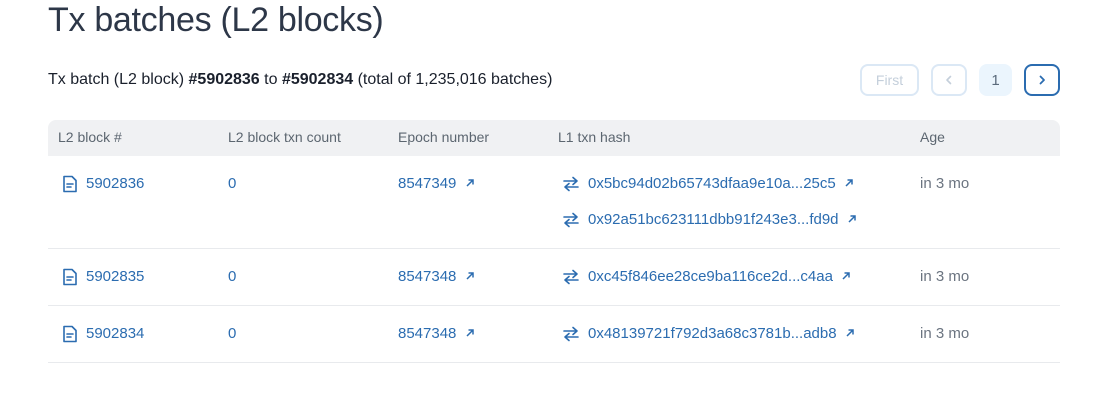 The image size is (1108, 403). What do you see at coordinates (427, 183) in the screenshot?
I see `epoch-value: 8547349` at bounding box center [427, 183].